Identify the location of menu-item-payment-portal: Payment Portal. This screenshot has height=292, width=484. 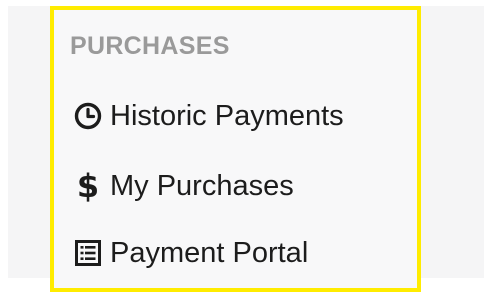
(189, 253).